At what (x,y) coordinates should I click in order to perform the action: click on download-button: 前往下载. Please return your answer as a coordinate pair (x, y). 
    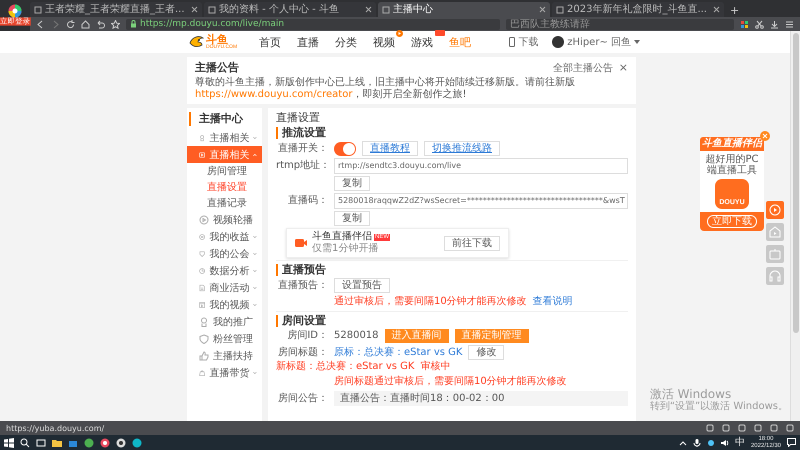
    Looking at the image, I should click on (472, 243).